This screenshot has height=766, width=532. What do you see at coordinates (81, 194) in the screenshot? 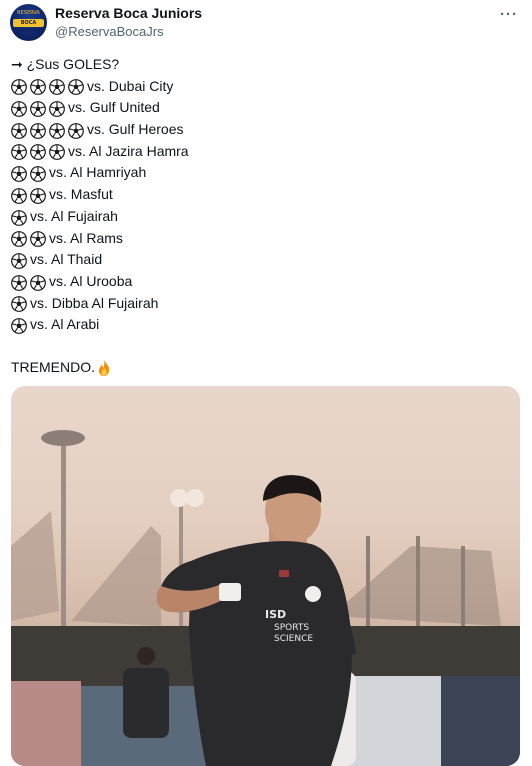
I see `goal-rival: vs. Masfut` at bounding box center [81, 194].